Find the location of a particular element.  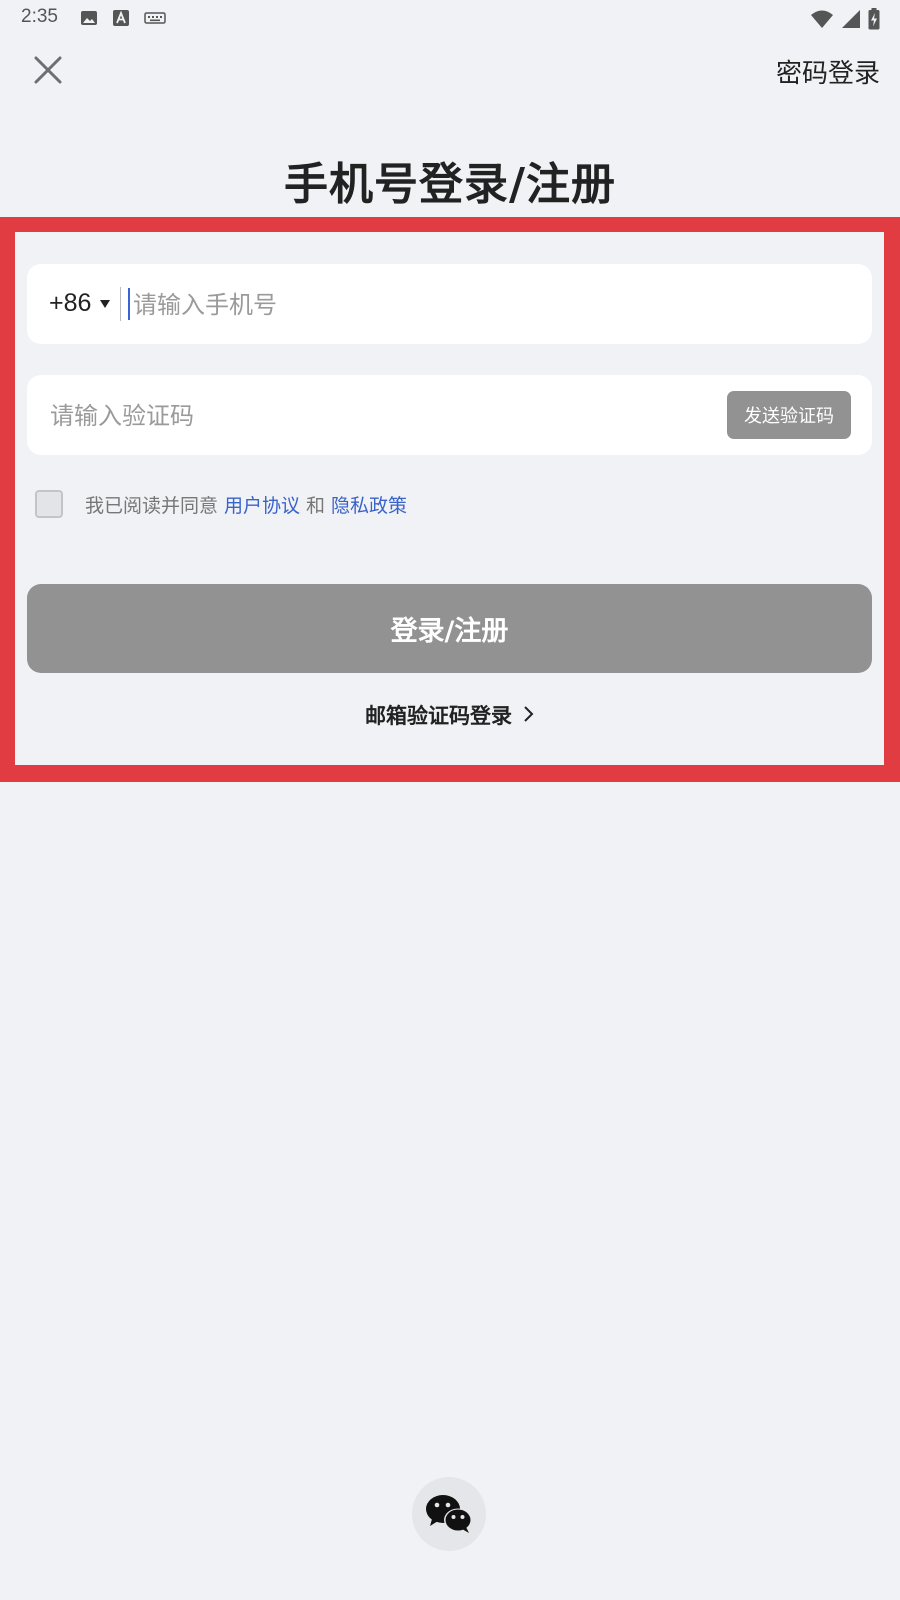

user-agreement-link: 用户协议 is located at coordinates (262, 504).